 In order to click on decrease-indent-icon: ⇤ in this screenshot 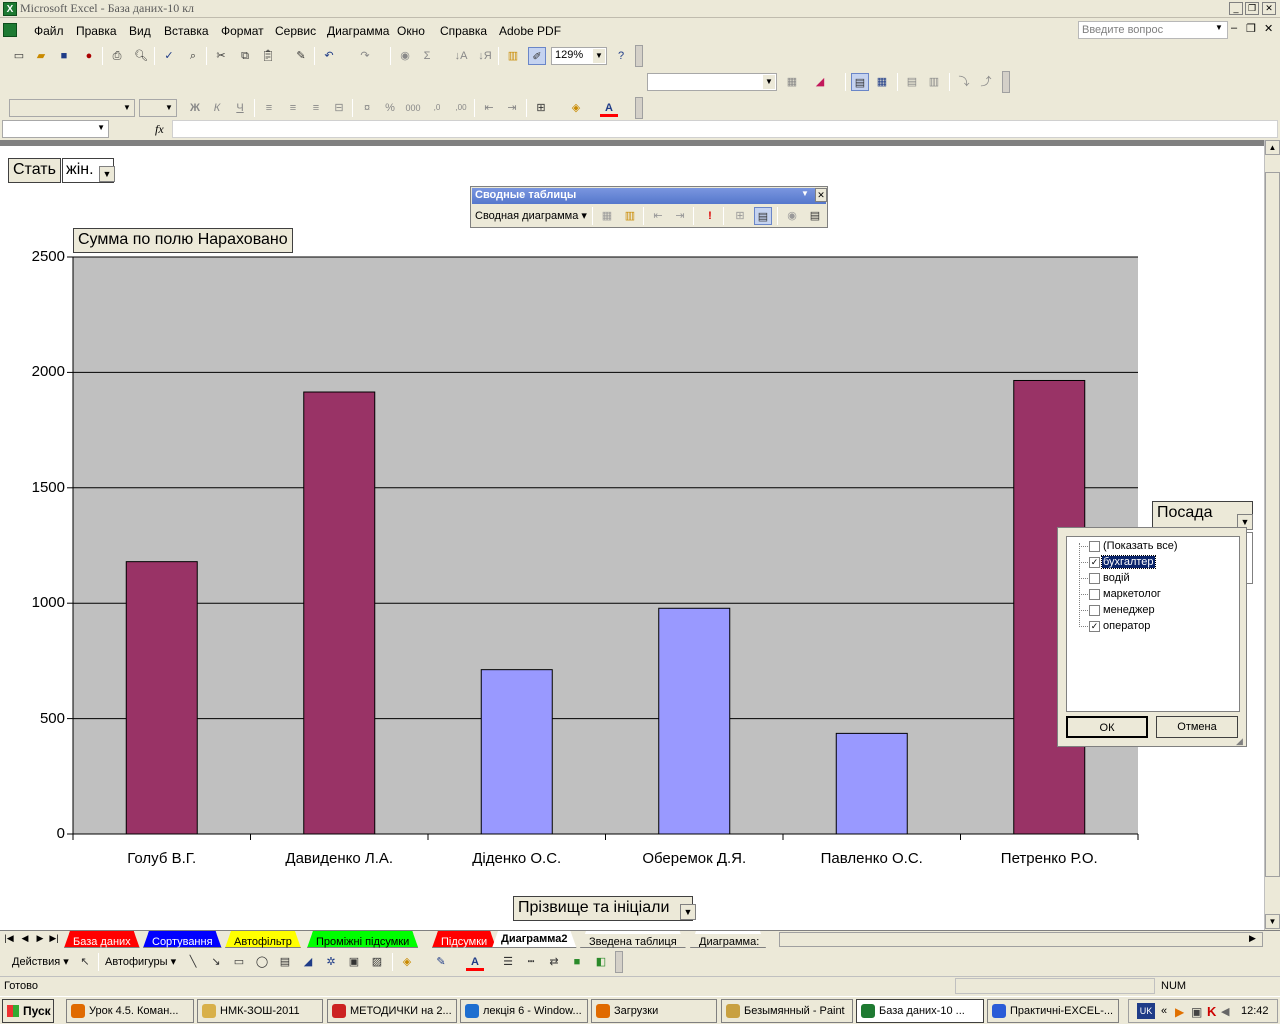, I will do `click(489, 108)`.